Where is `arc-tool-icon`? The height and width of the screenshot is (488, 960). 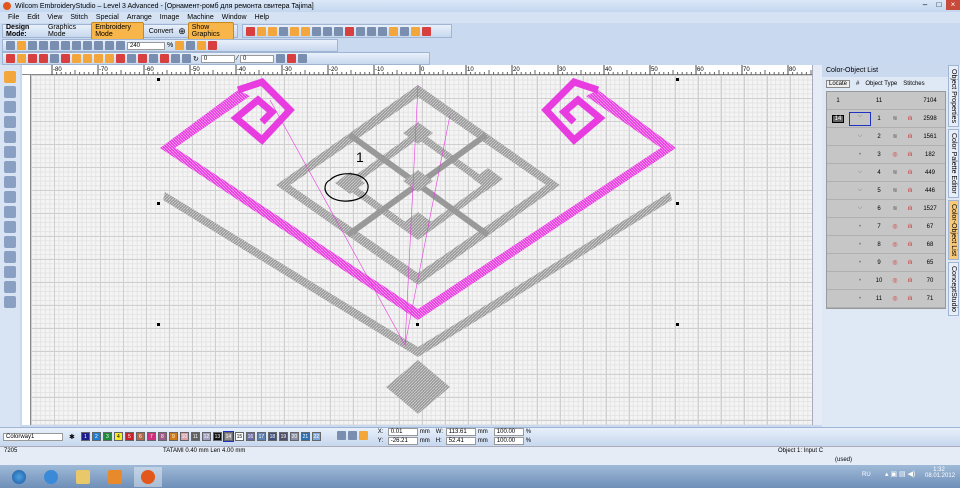
arc-tool-icon is located at coordinates (10, 212).